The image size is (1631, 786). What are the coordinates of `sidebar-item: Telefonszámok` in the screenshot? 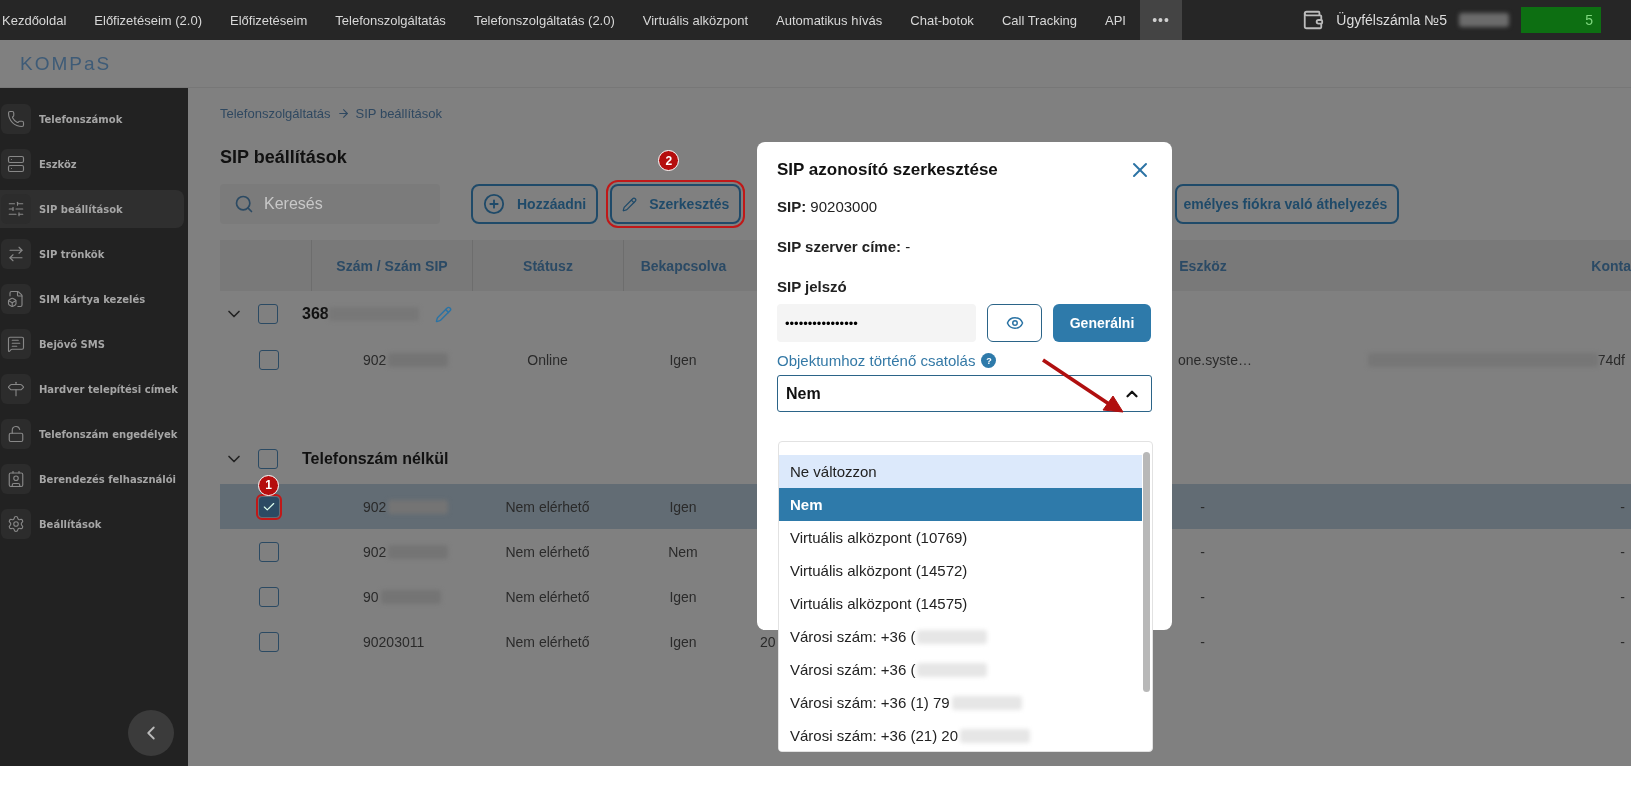 It's located at (92, 119).